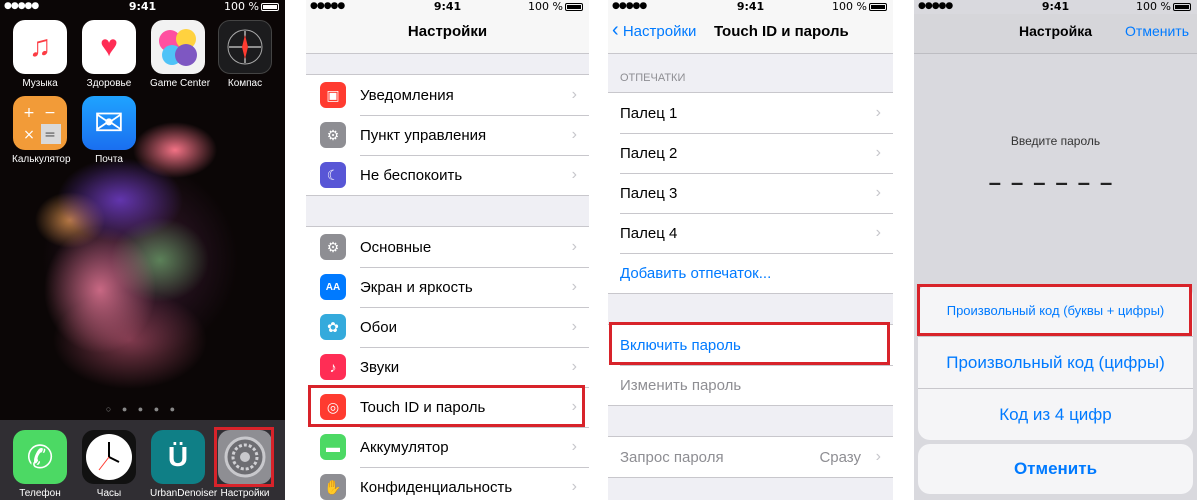 The image size is (1197, 500). Describe the element at coordinates (1055, 414) in the screenshot. I see `option-4-digit-code: Код из 4 цифр` at that location.